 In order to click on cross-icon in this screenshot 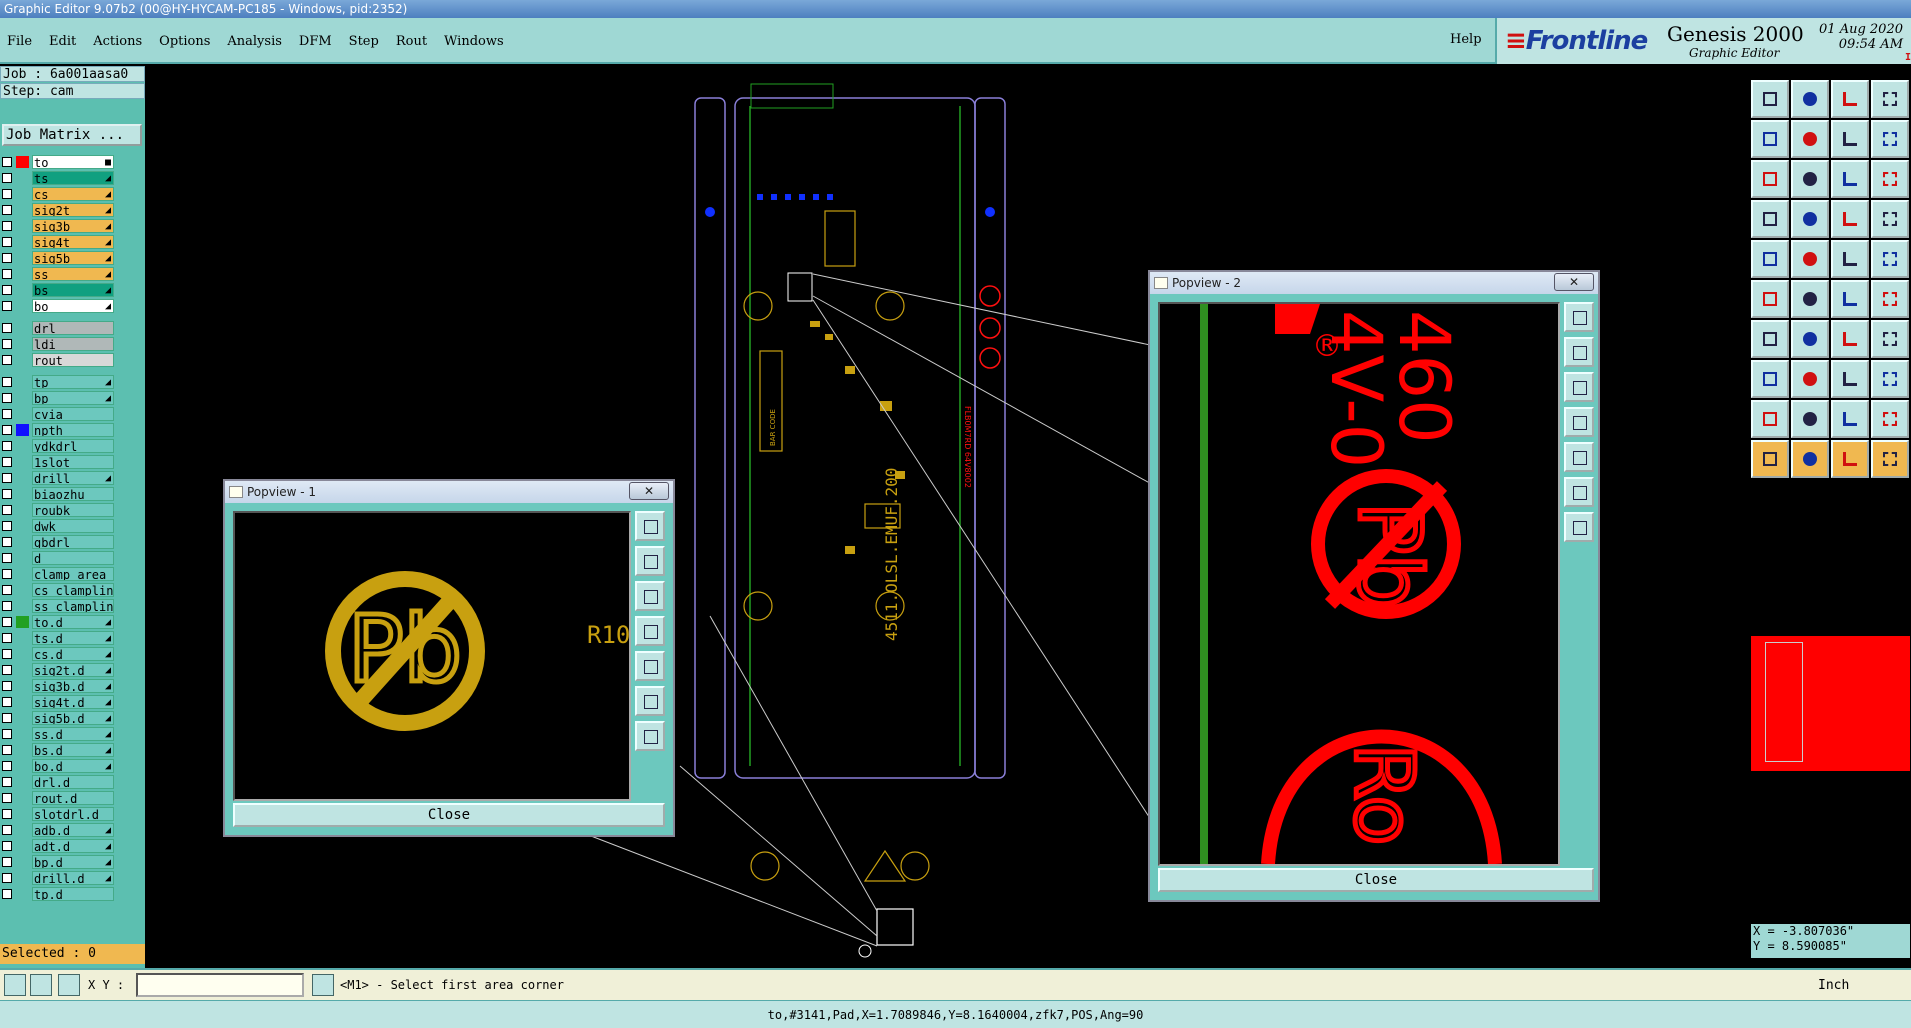, I will do `click(1810, 299)`.